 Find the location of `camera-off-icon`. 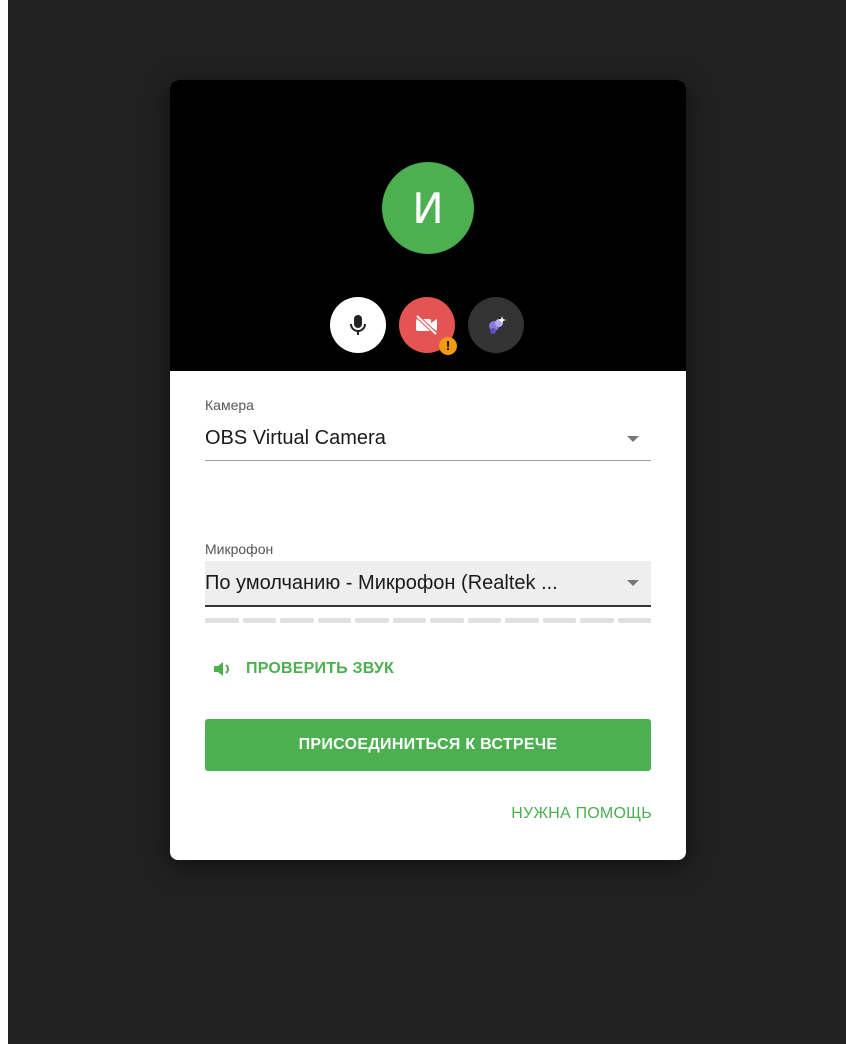

camera-off-icon is located at coordinates (426, 325).